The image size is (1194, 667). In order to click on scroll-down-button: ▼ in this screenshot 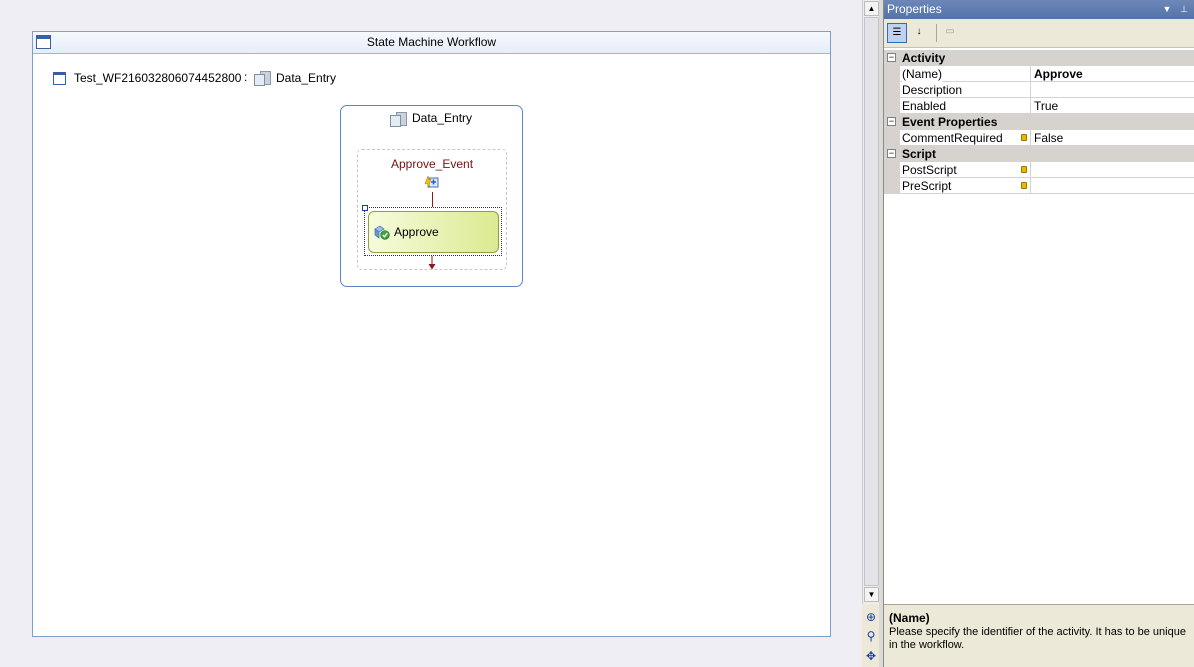, I will do `click(871, 594)`.